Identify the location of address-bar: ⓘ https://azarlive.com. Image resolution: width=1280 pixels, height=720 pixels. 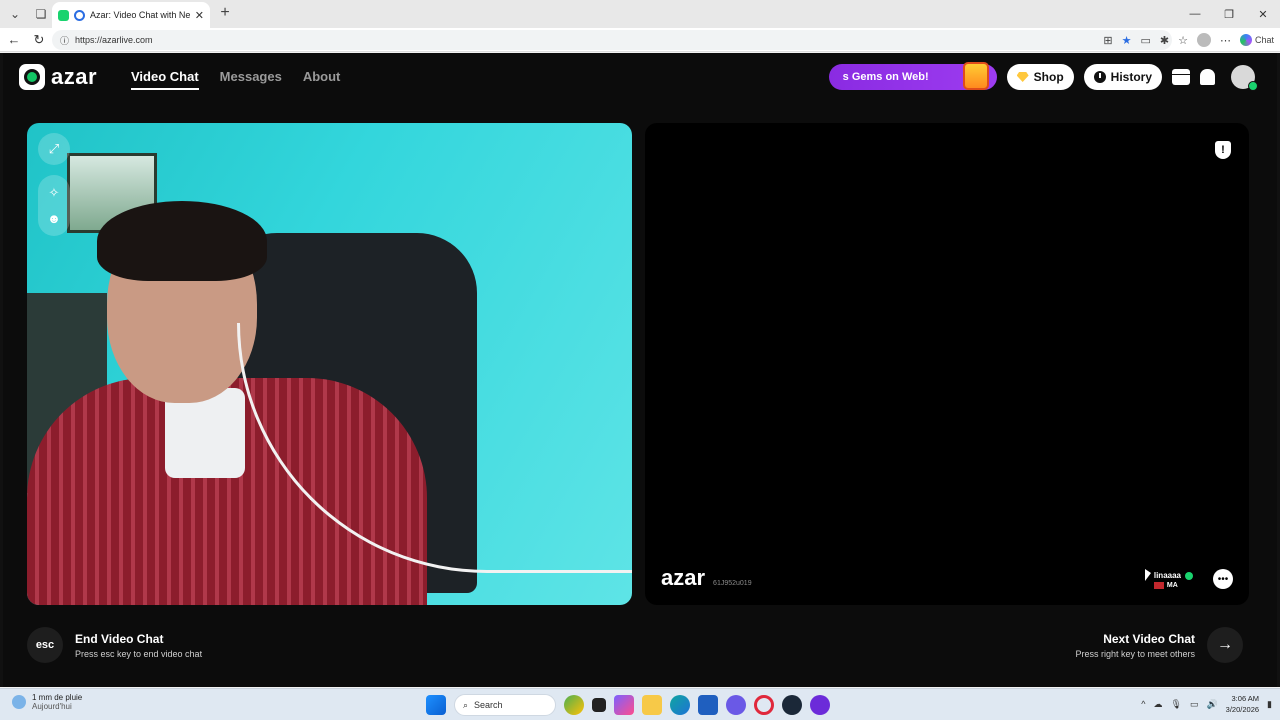
(612, 40).